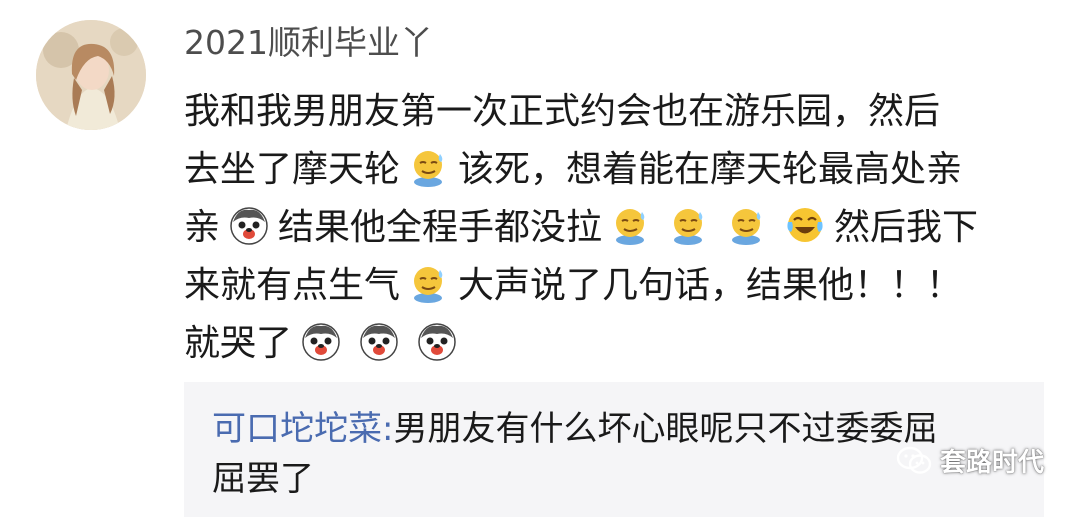 The width and height of the screenshot is (1080, 517). Describe the element at coordinates (440, 227) in the screenshot. I see `comment-text-segment: 结果他全程手都没拉` at that location.